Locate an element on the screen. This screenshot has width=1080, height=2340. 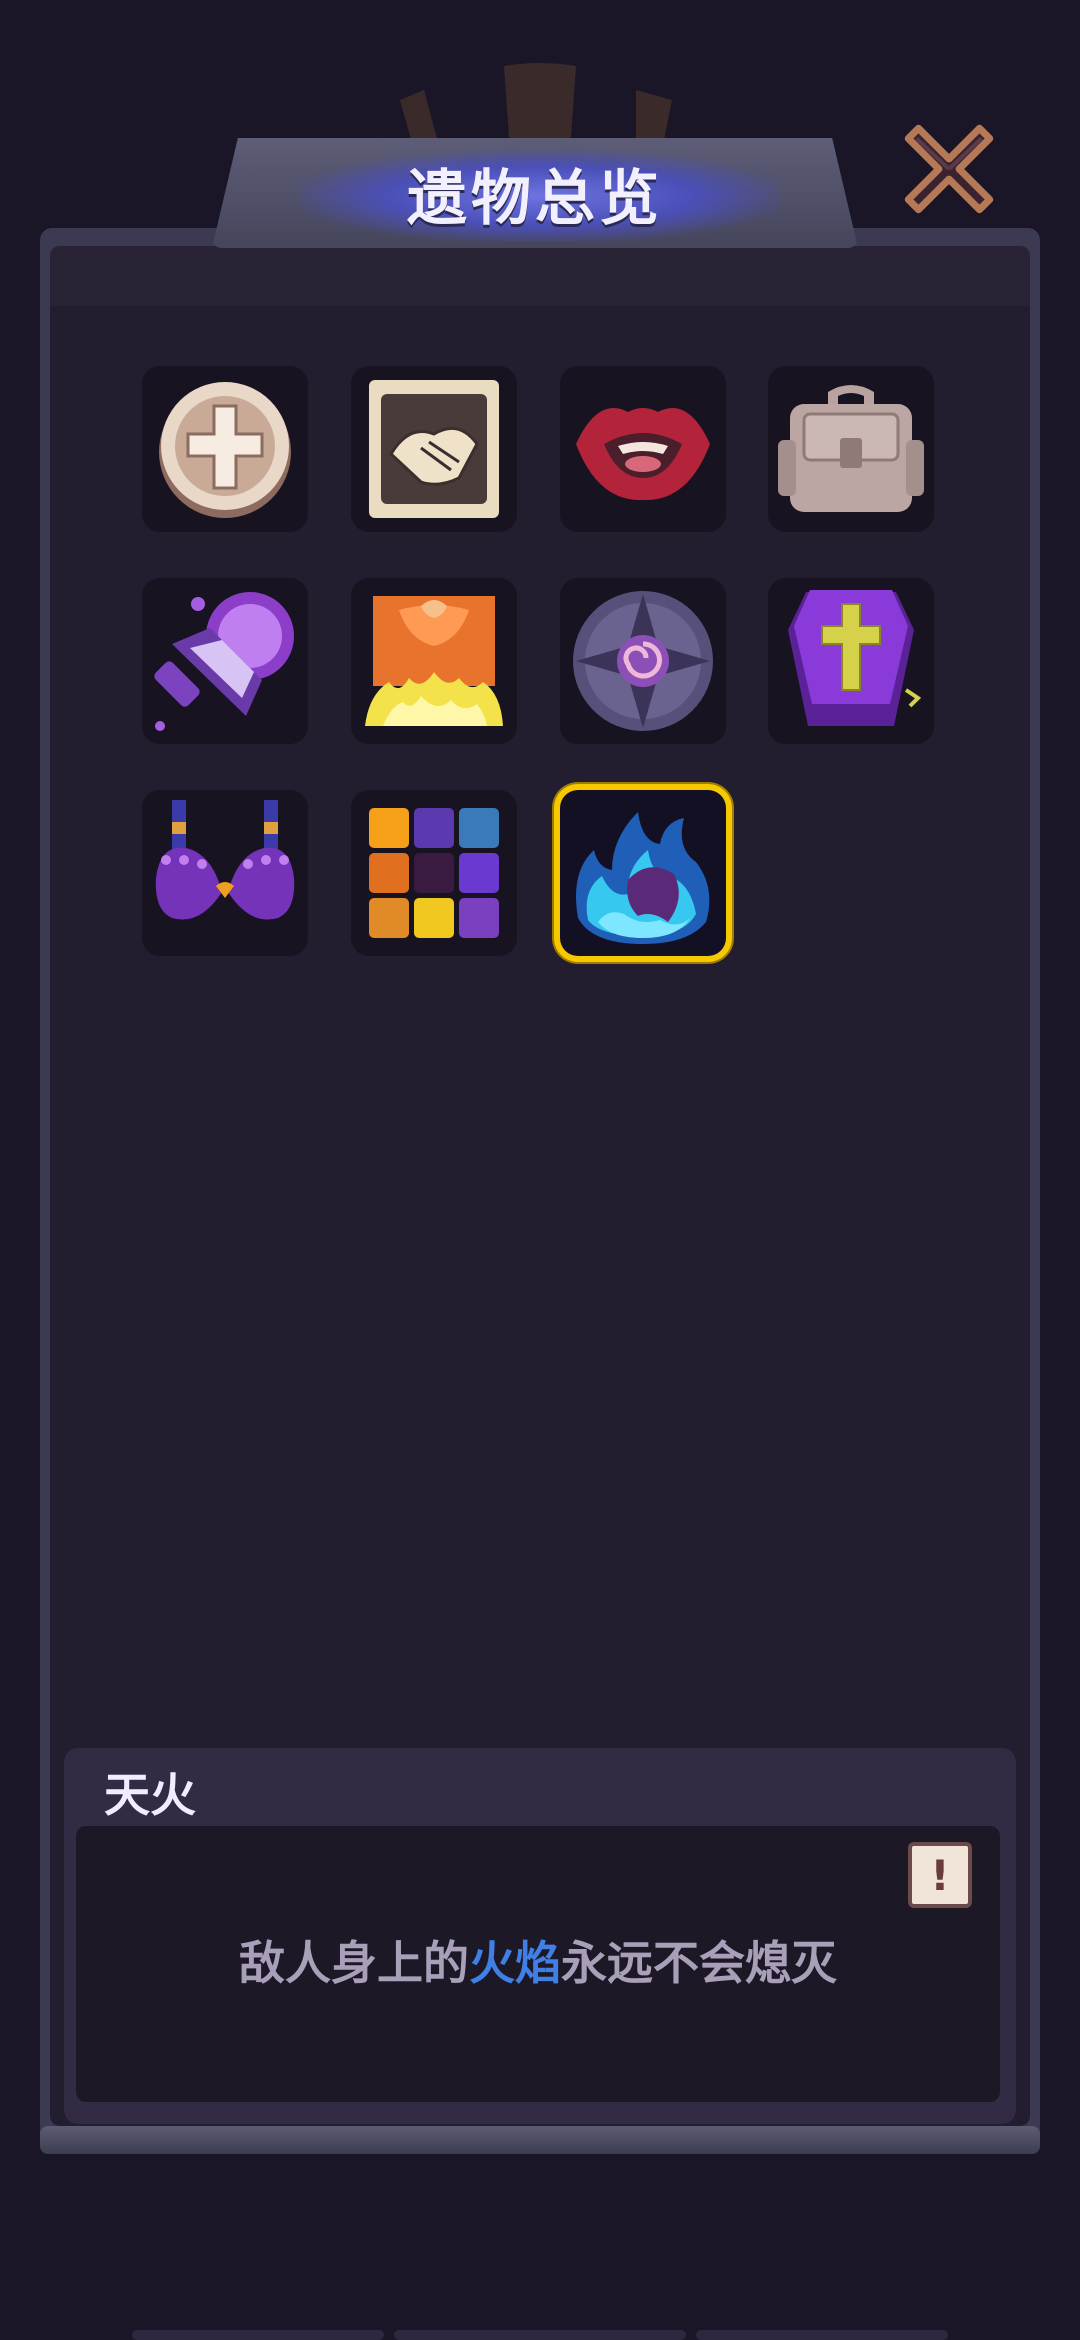
relic-slot-red-lips is located at coordinates (643, 449).